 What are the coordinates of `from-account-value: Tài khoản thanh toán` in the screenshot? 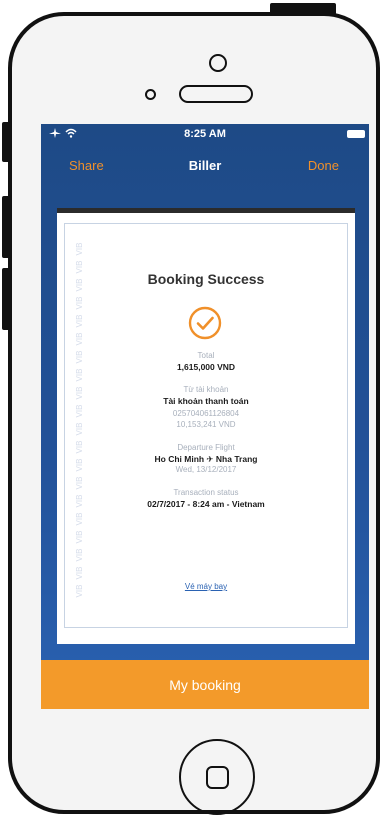 It's located at (206, 401).